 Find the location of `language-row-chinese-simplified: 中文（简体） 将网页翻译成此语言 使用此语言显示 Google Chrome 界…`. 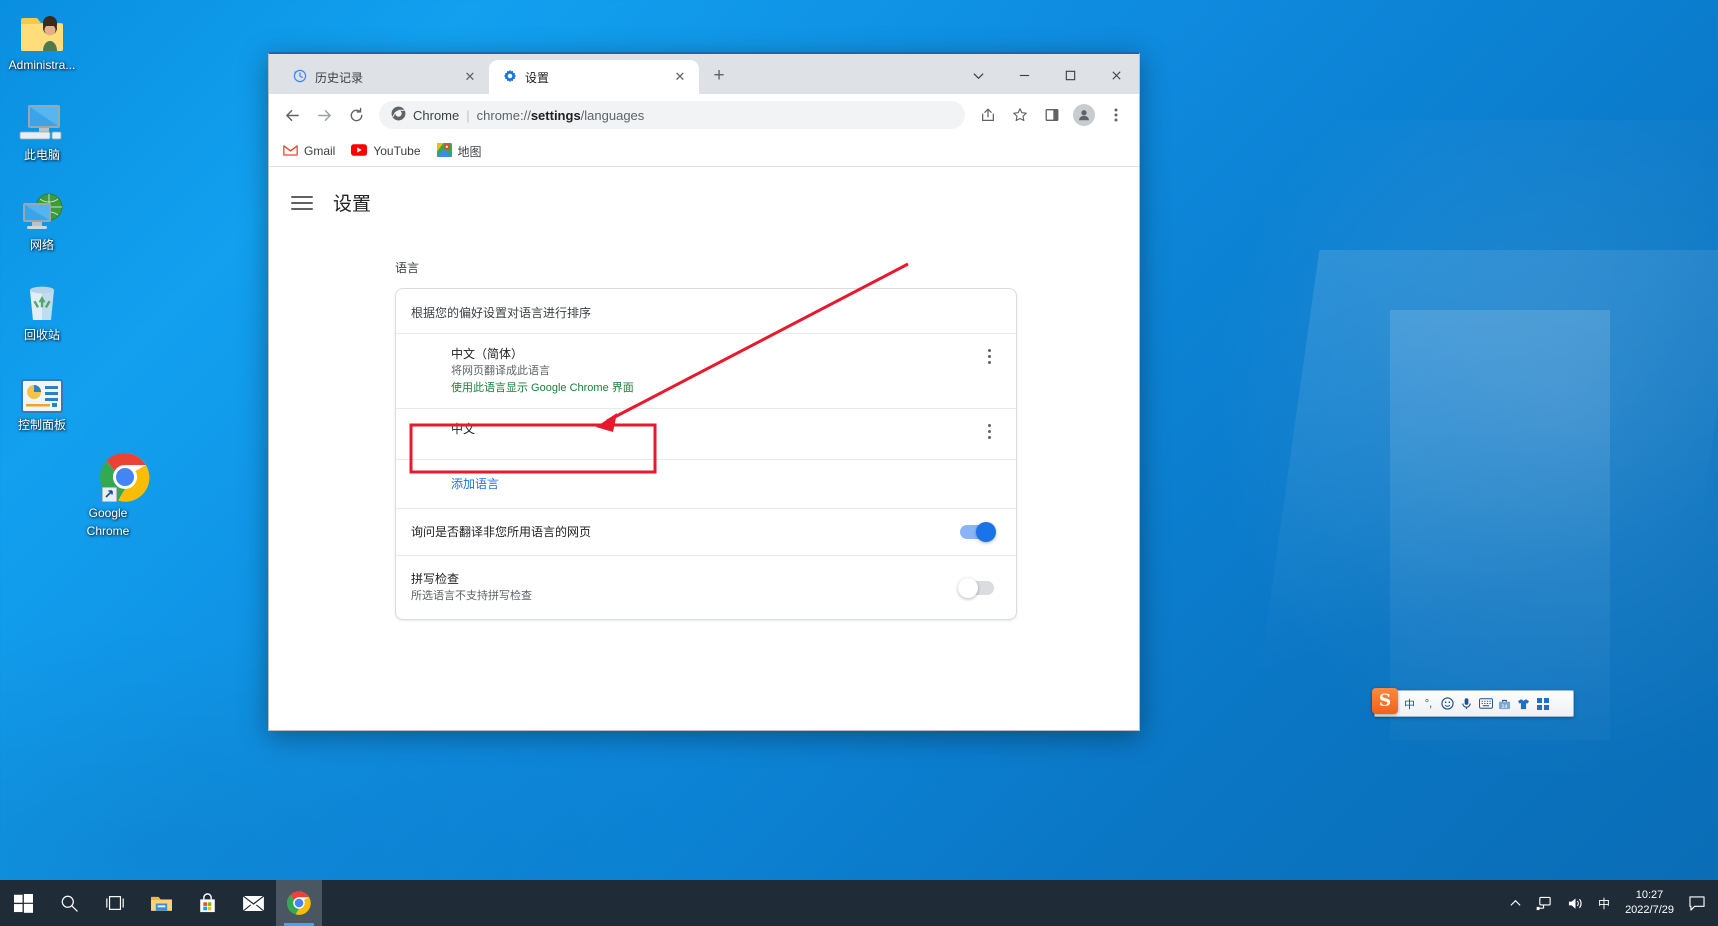

language-row-chinese-simplified: 中文（简体） 将网页翻译成此语言 使用此语言显示 Google Chrome 界… is located at coordinates (706, 370).